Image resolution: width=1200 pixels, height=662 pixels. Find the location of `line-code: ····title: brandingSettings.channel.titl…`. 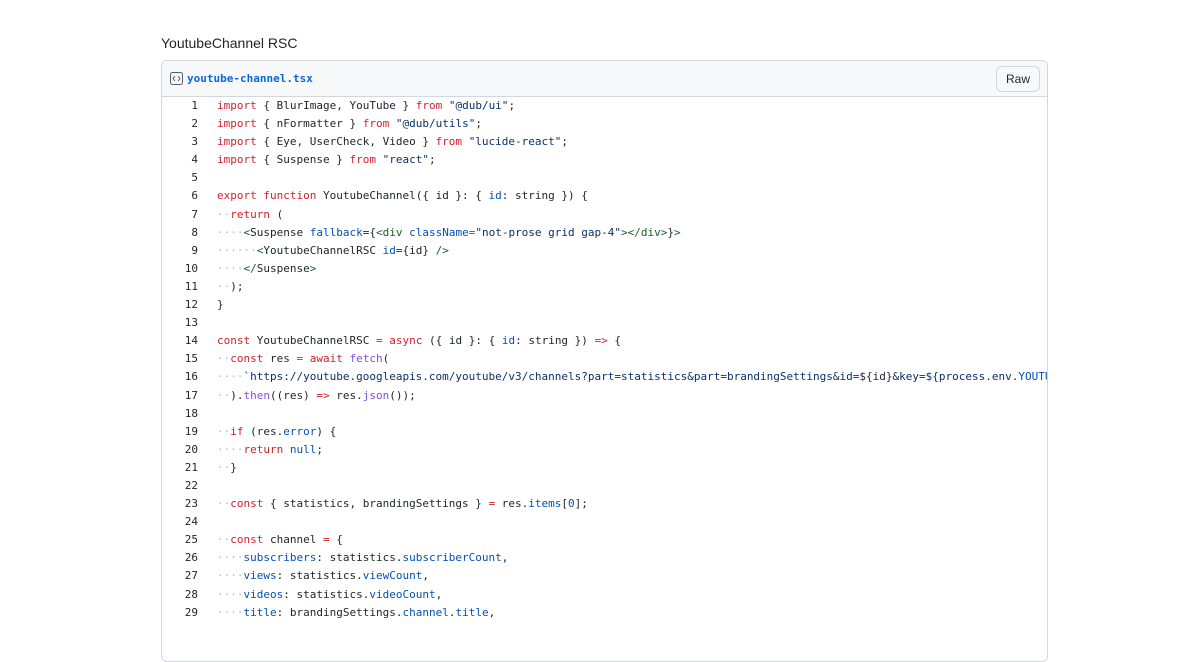

line-code: ····title: brandingSettings.channel.titl… is located at coordinates (356, 612).